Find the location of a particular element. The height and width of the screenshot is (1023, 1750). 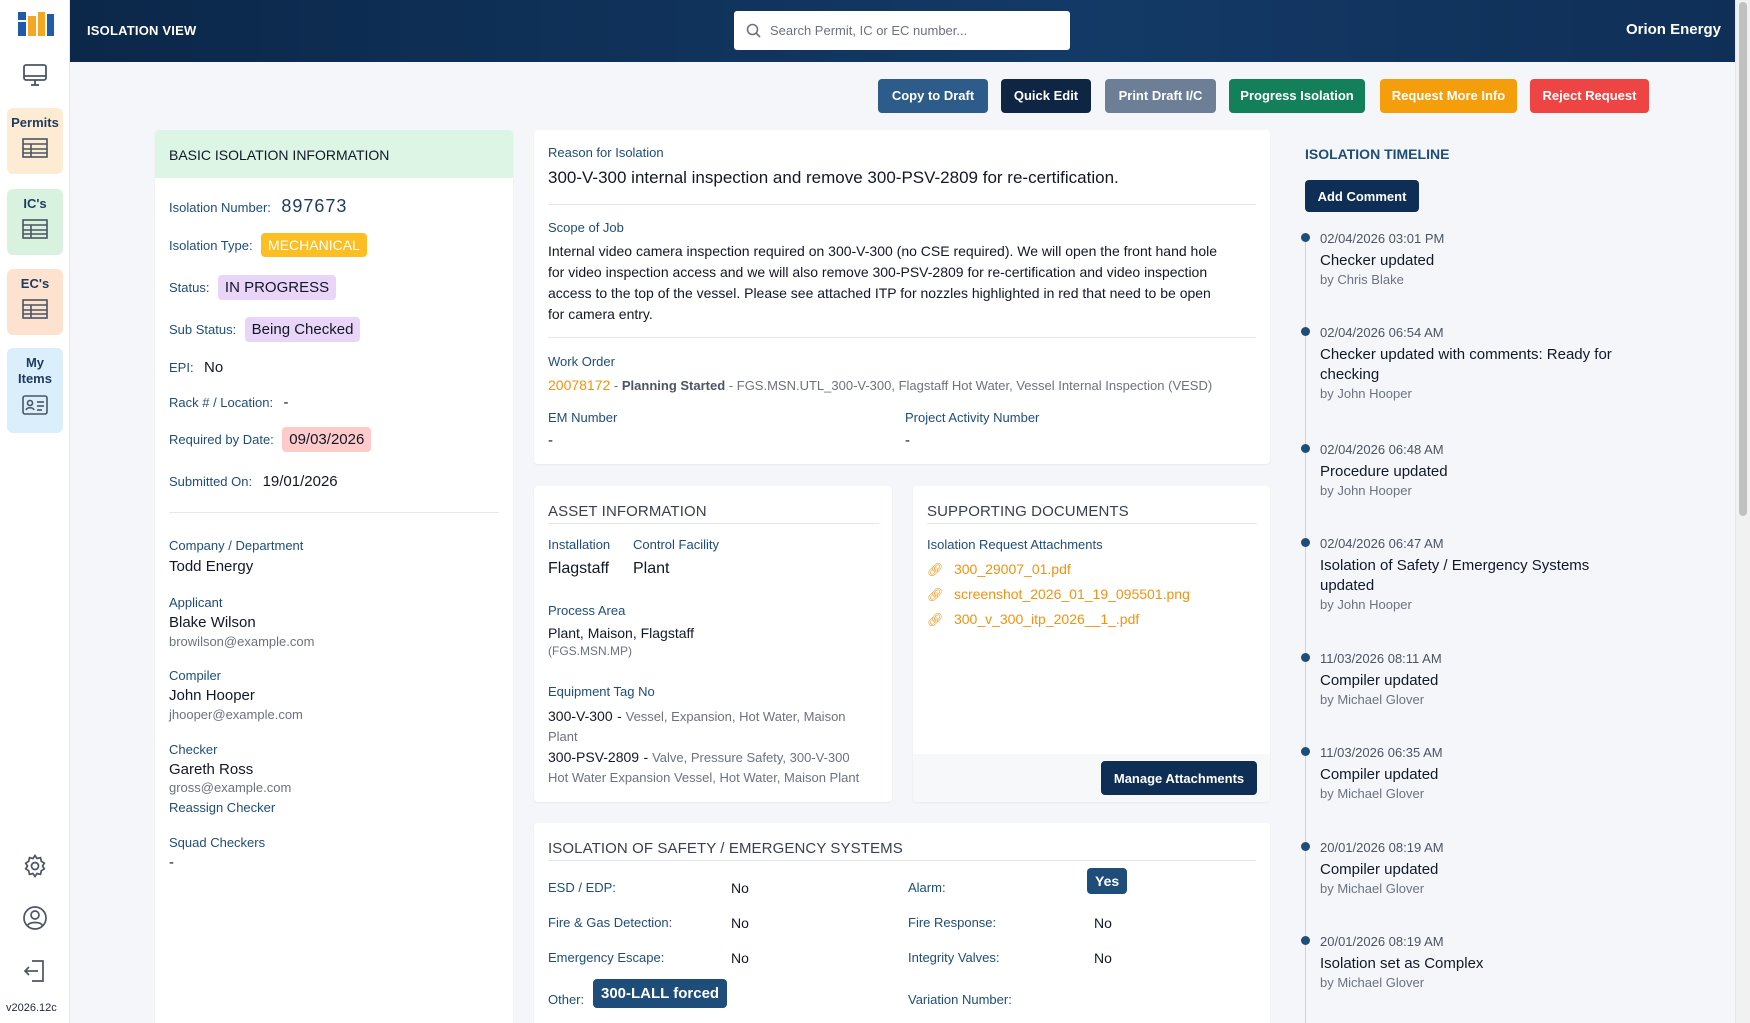

attachment-name: screenshot_2026_01_19_095501.png is located at coordinates (1072, 594).